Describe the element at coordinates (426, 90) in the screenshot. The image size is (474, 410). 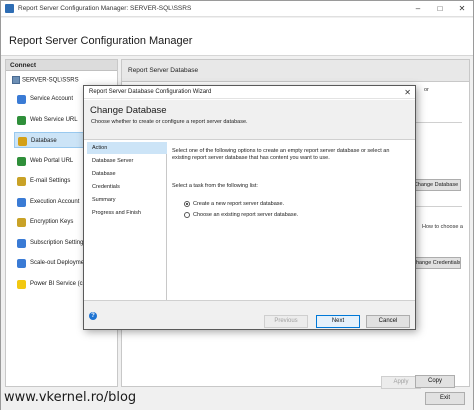
I see `section-text-fragment: or` at that location.